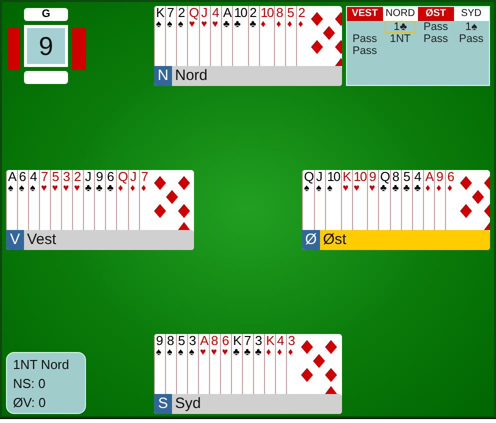 The width and height of the screenshot is (496, 423). I want to click on playing-card: 2 ♣, so click(253, 36).